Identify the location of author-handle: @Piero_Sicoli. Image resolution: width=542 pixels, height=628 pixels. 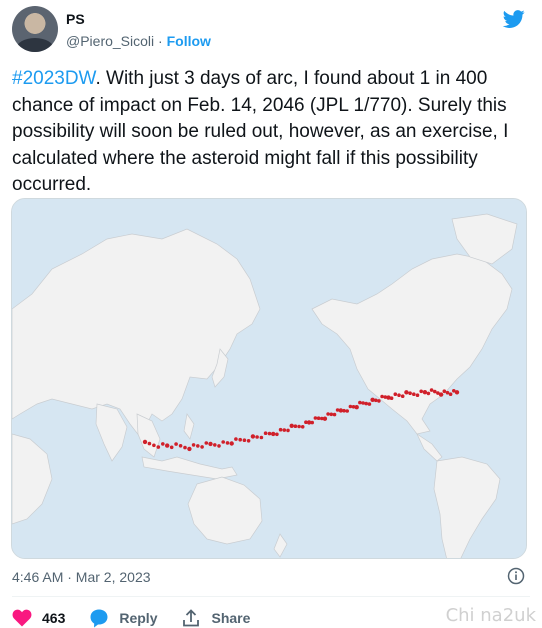
(110, 41).